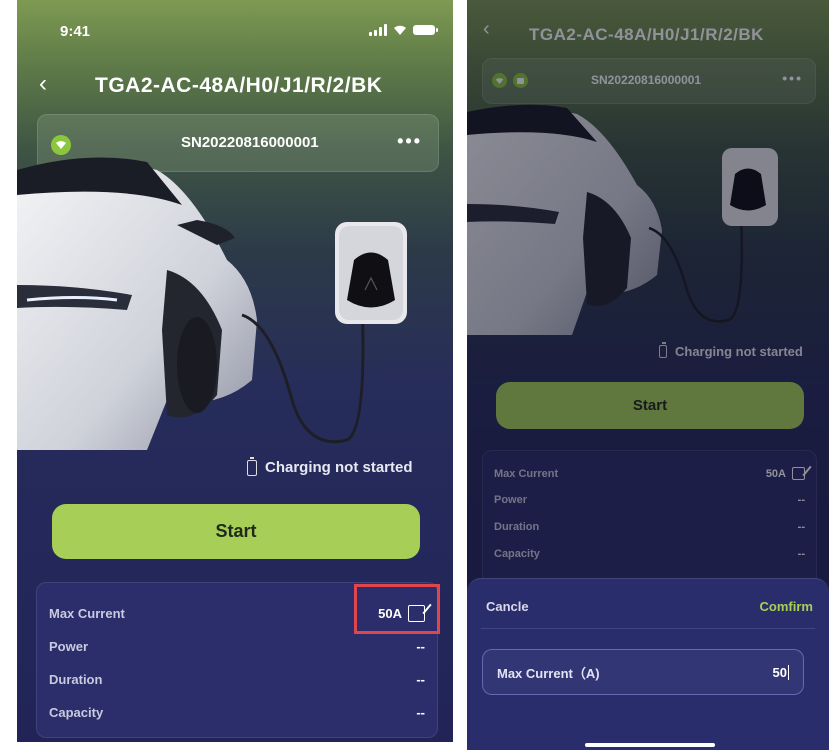 The image size is (834, 750). What do you see at coordinates (237, 712) in the screenshot?
I see `info-row-capacity: Capacity --` at bounding box center [237, 712].